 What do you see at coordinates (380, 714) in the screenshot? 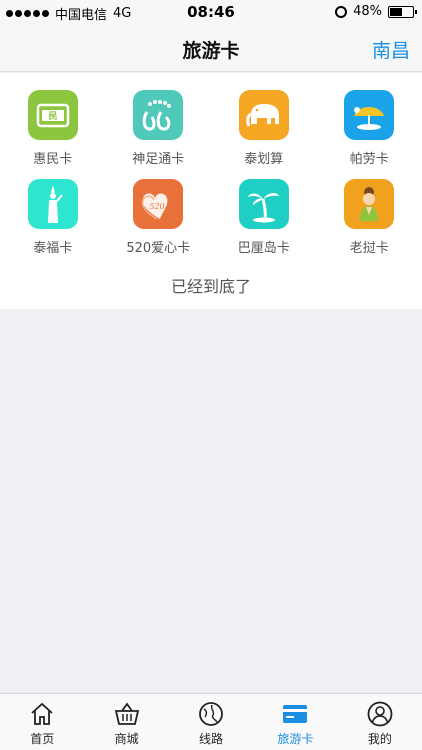
I see `profile-icon` at bounding box center [380, 714].